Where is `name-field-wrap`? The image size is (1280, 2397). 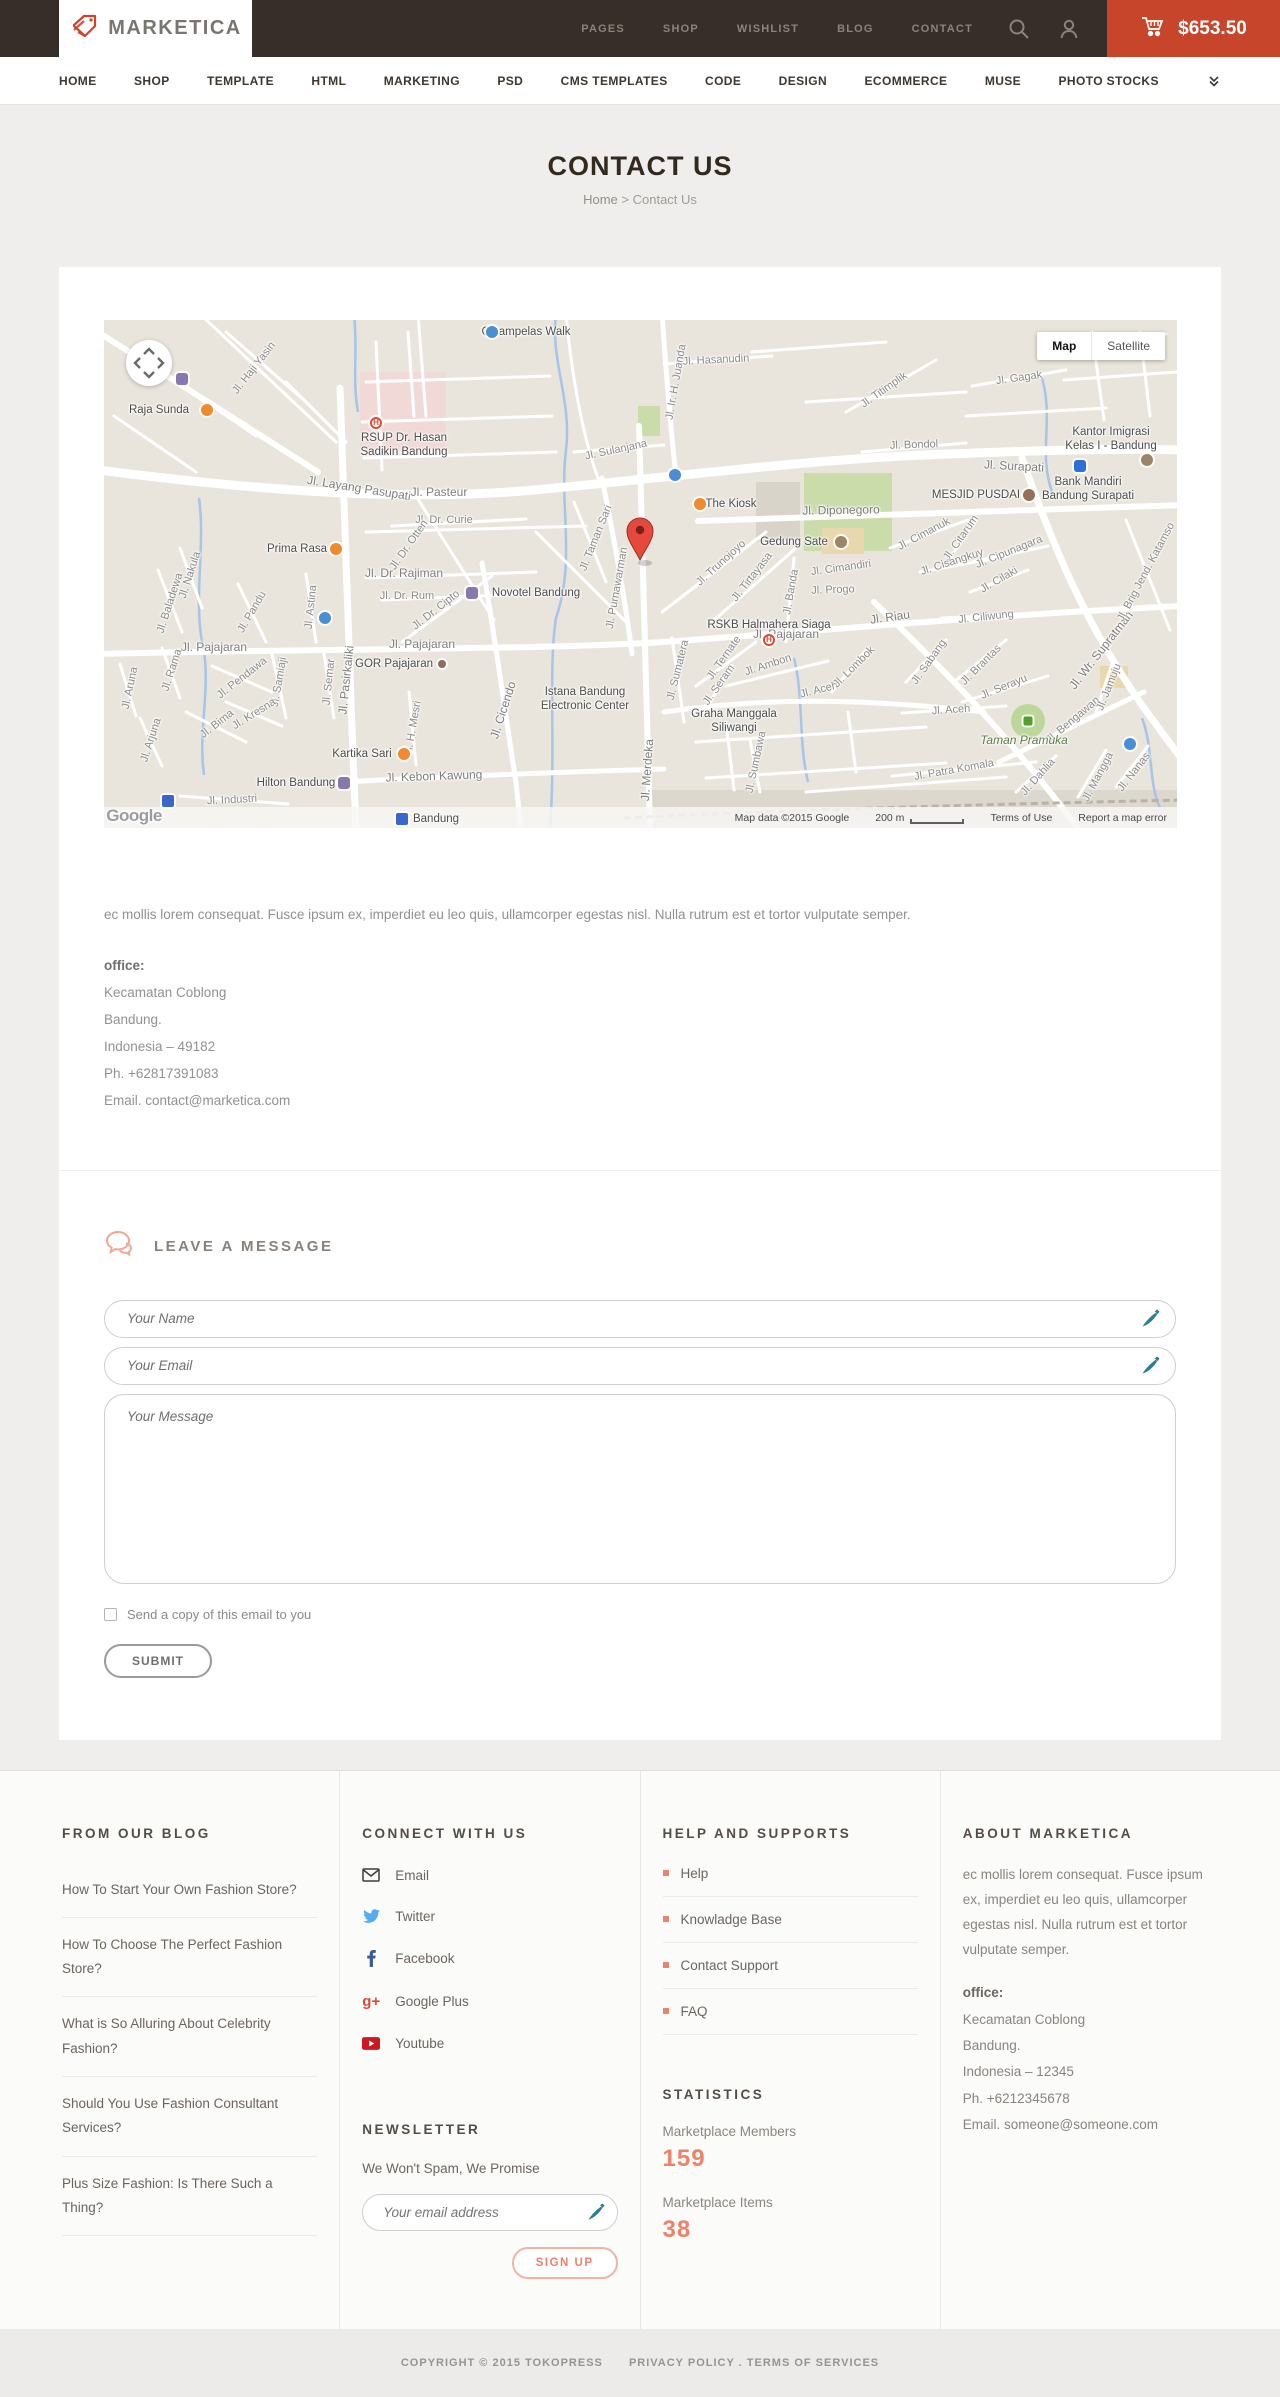
name-field-wrap is located at coordinates (640, 1318).